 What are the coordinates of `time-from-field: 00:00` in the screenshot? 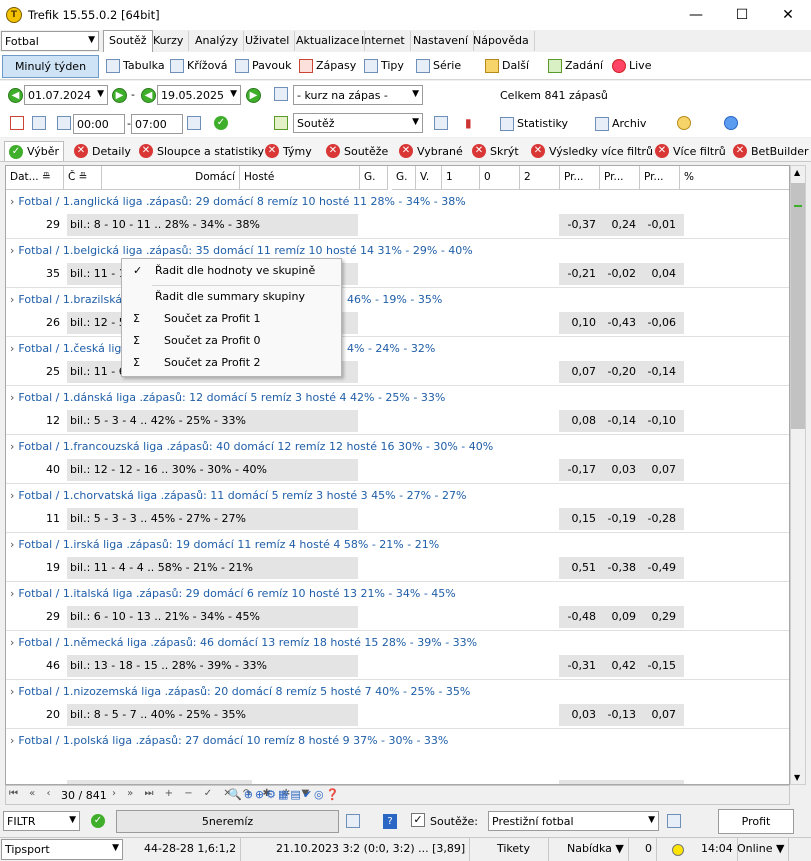 It's located at (99, 124).